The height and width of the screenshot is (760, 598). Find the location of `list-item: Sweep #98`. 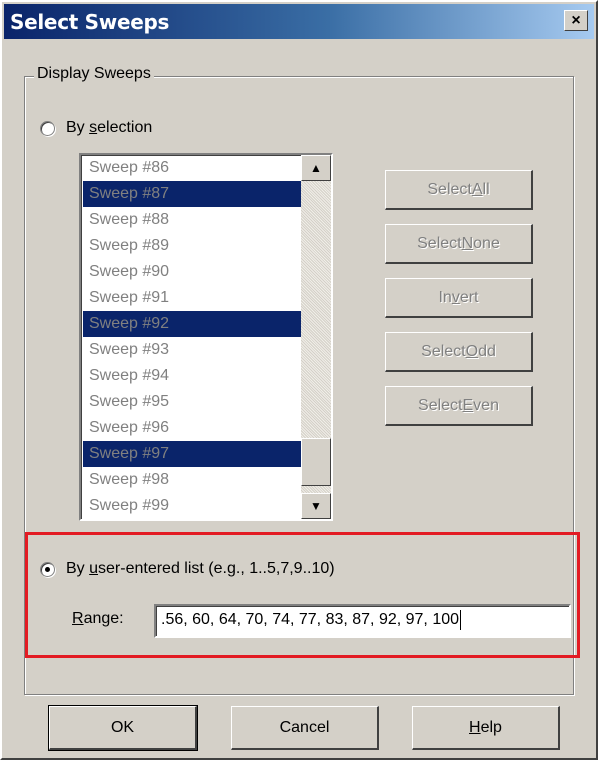

list-item: Sweep #98 is located at coordinates (192, 480).